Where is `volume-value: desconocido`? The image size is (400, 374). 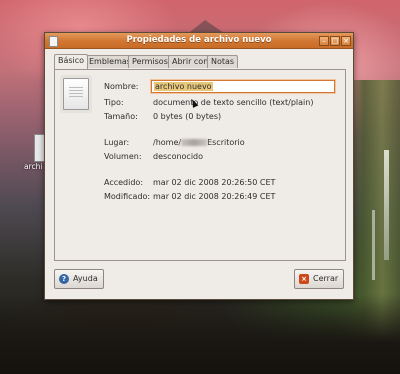
volume-value: desconocido is located at coordinates (178, 156).